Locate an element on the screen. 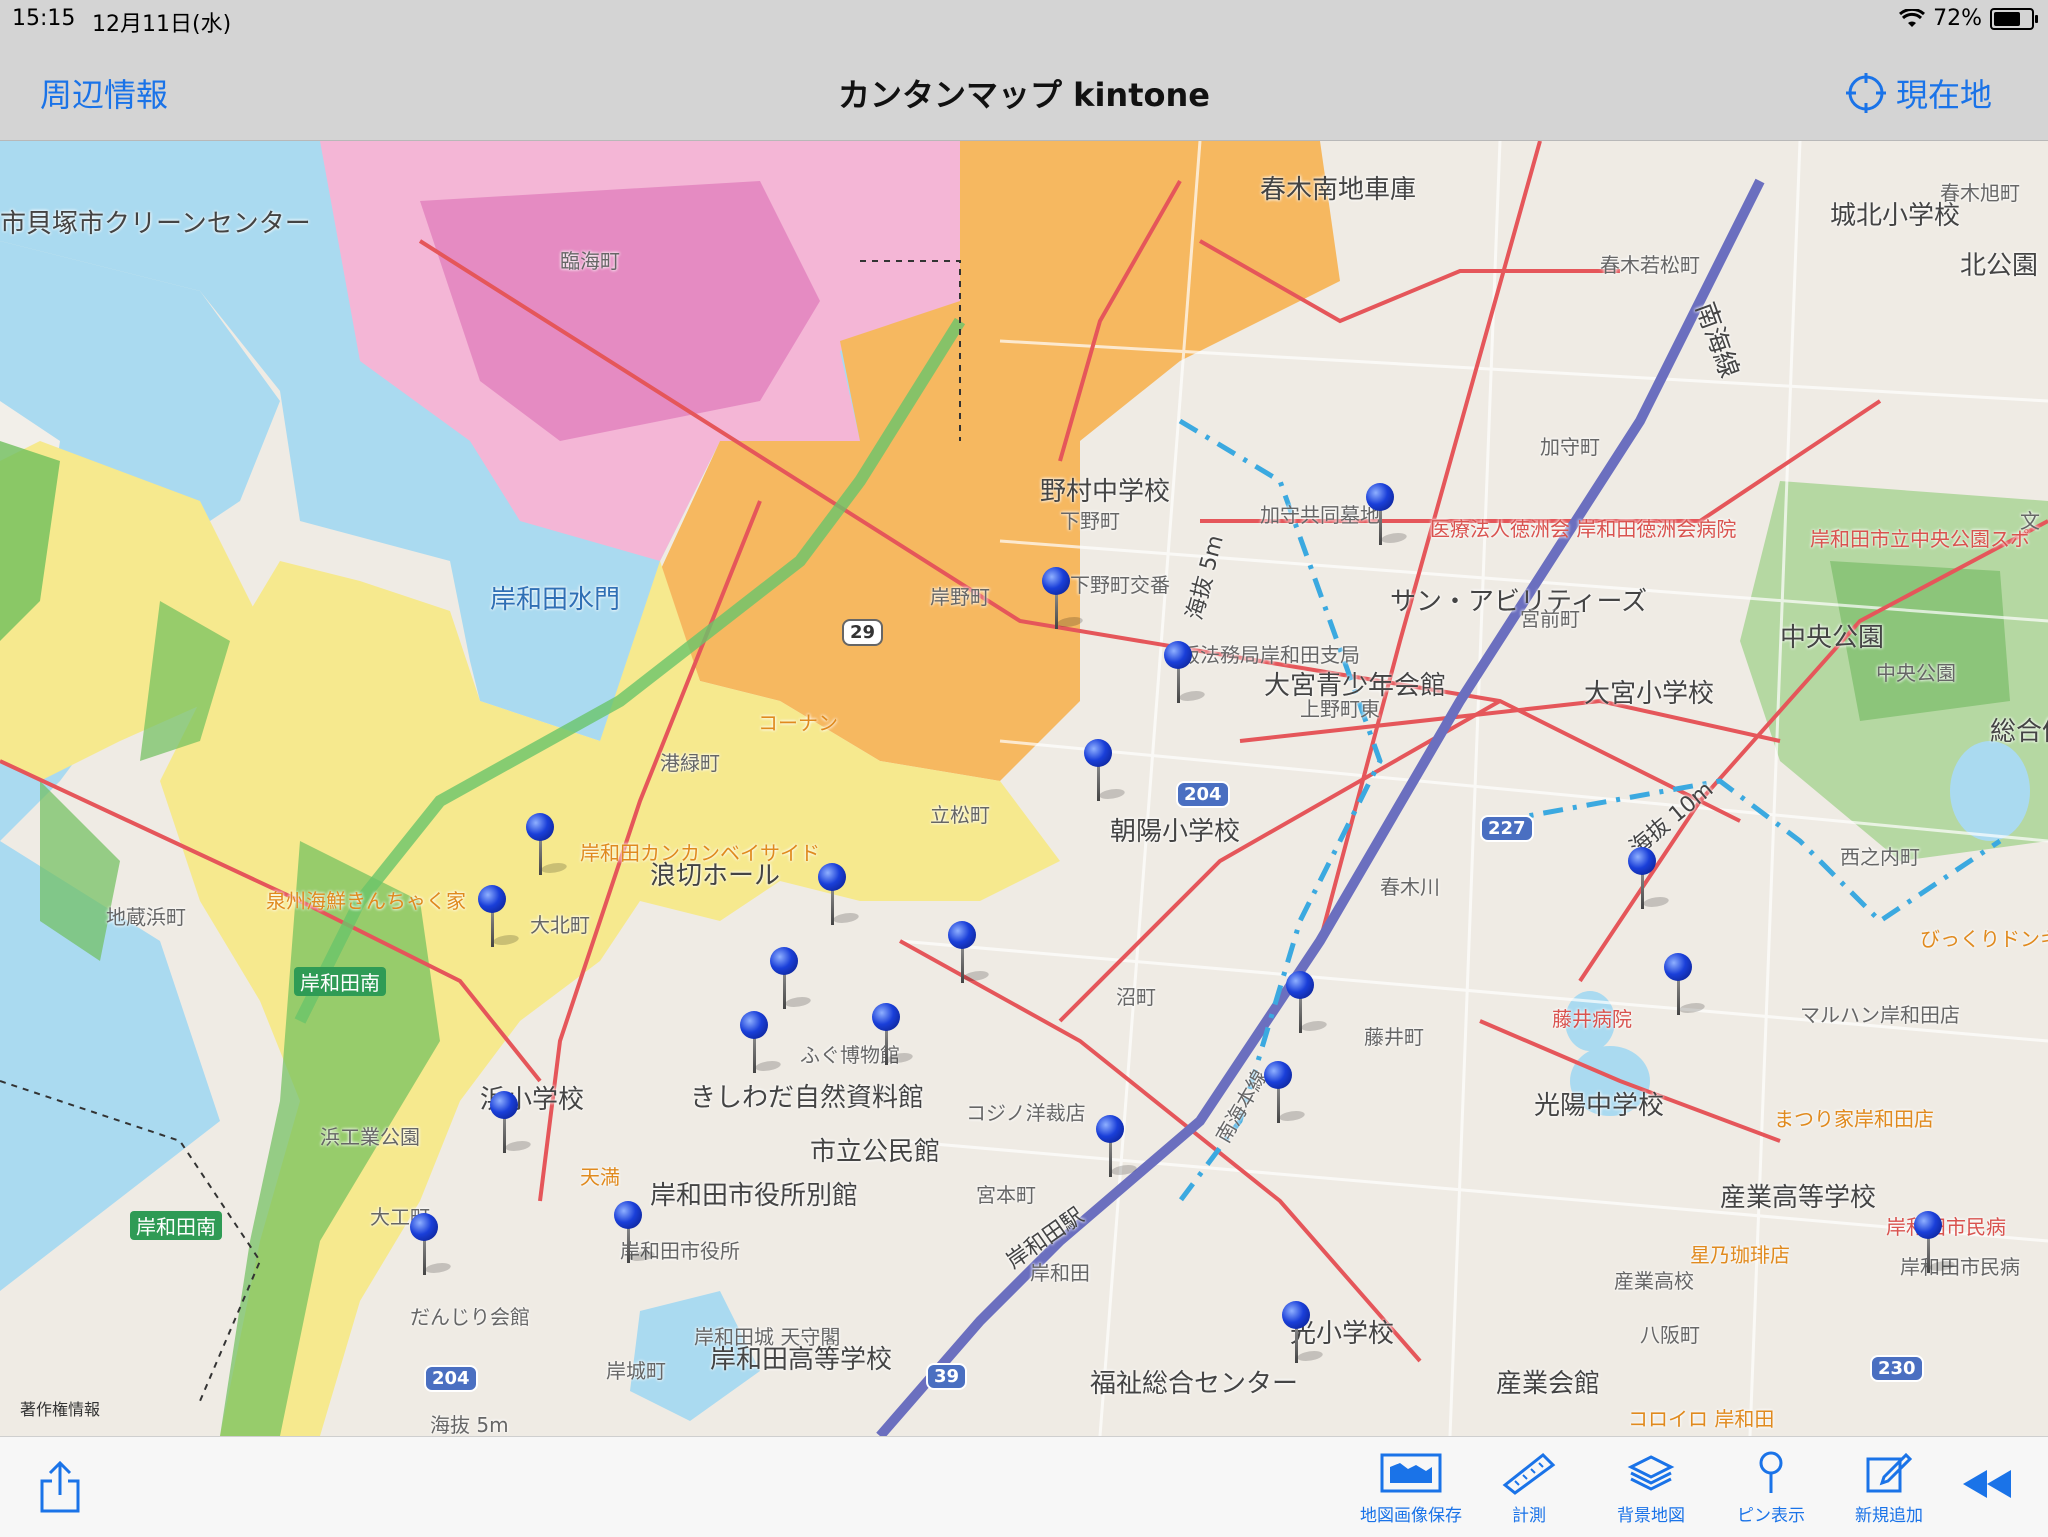  share-icon is located at coordinates (60, 1486).